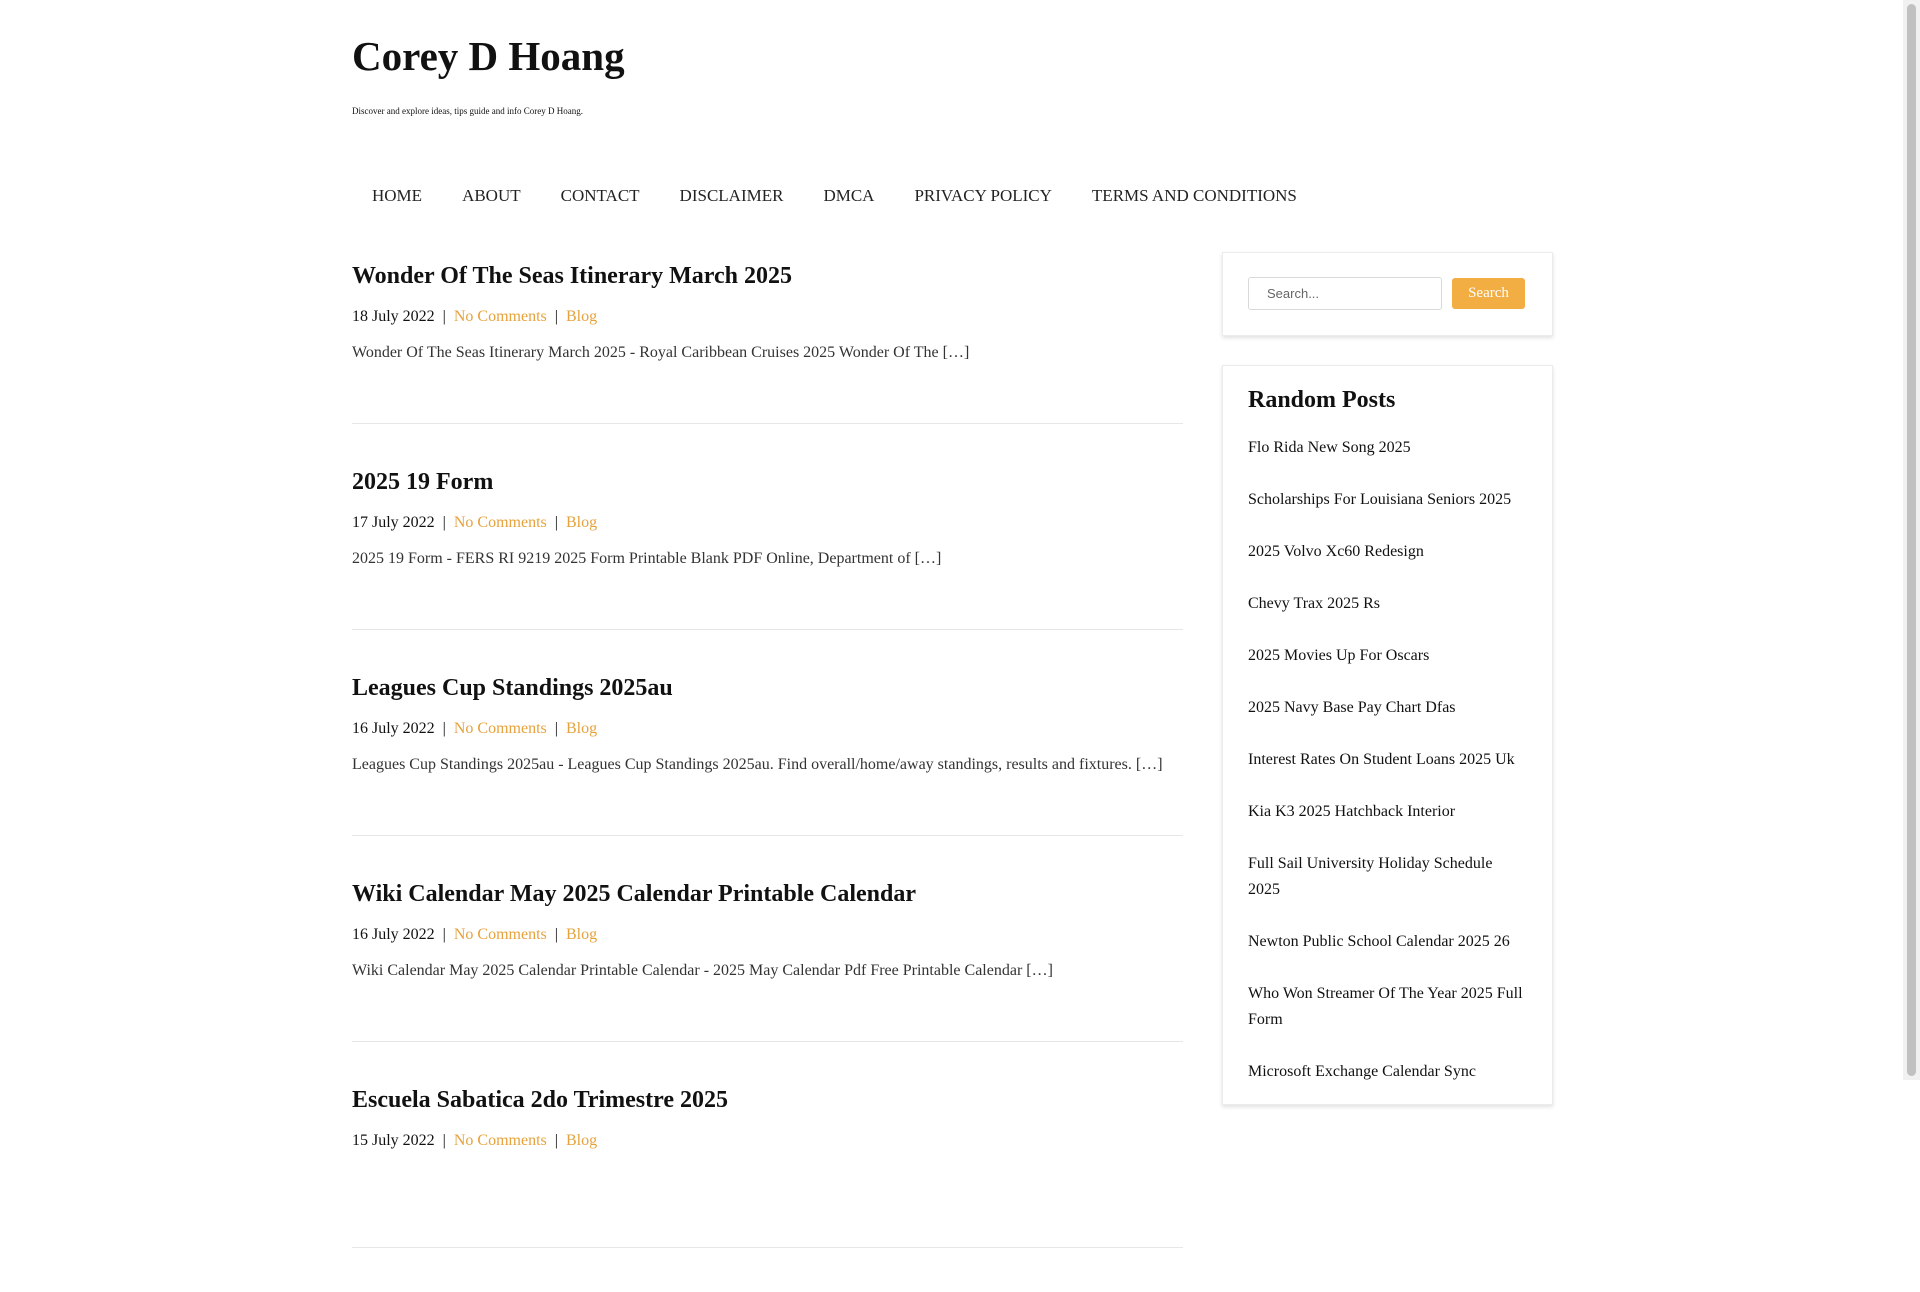  What do you see at coordinates (1387, 604) in the screenshot?
I see `list-item: Chevy Trax 2025 Rs` at bounding box center [1387, 604].